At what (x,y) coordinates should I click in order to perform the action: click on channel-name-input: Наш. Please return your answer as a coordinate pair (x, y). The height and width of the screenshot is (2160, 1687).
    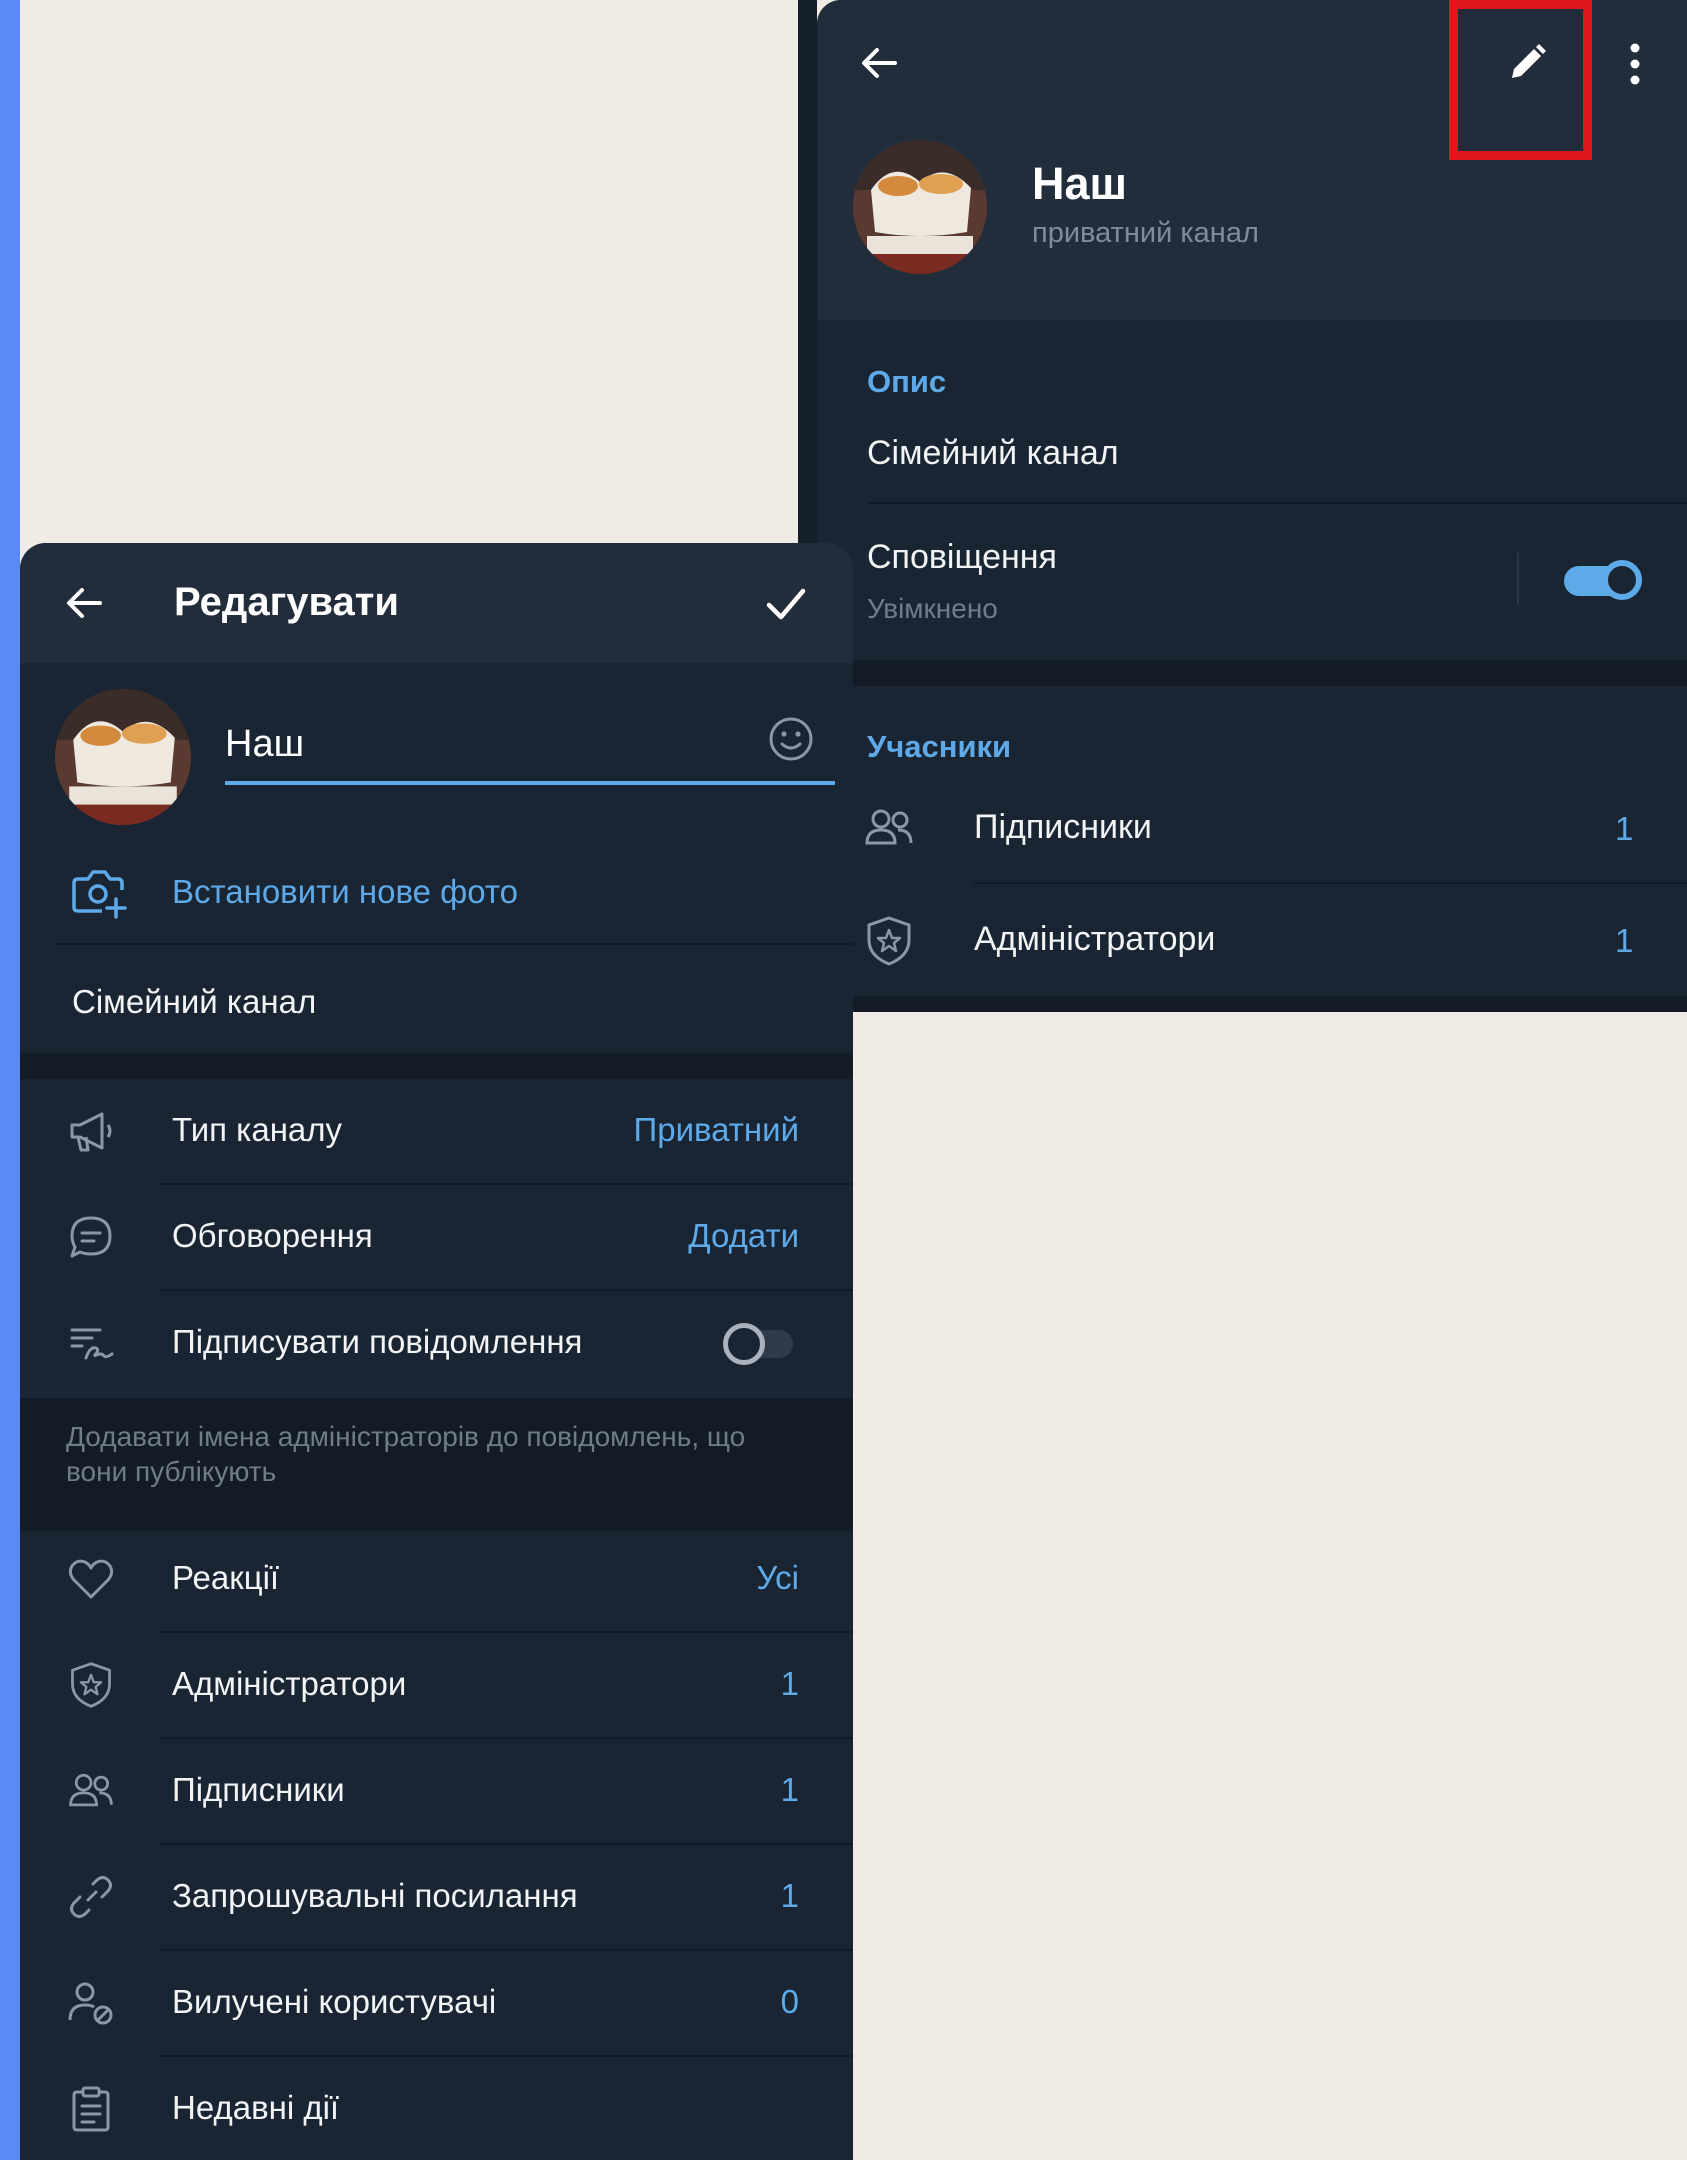
    Looking at the image, I should click on (530, 748).